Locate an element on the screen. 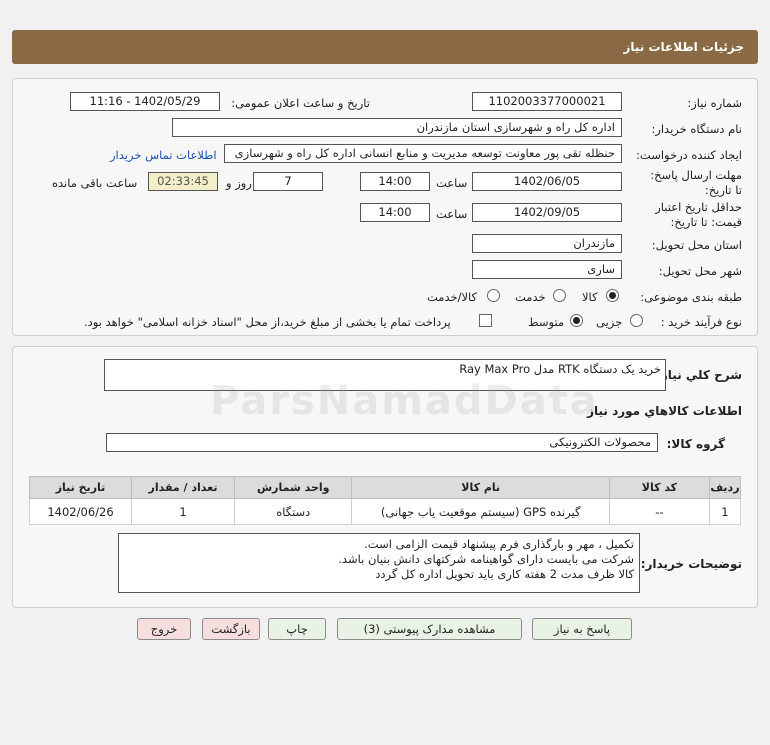 The image size is (770, 745). deadline-label: مهلت ارسال پاسخ: تا تاریخ: is located at coordinates (696, 182).